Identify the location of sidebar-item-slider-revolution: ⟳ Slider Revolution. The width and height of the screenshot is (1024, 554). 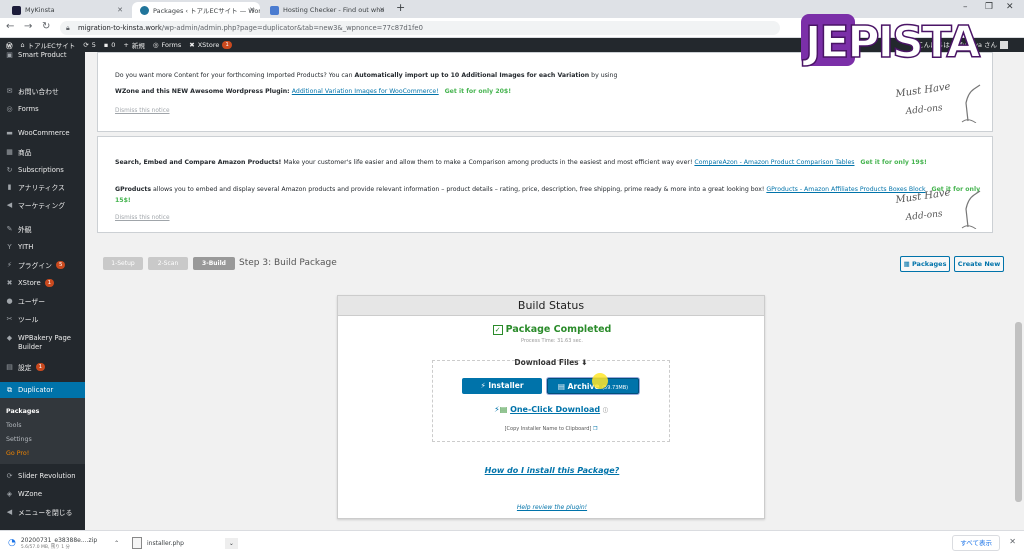
(42, 476).